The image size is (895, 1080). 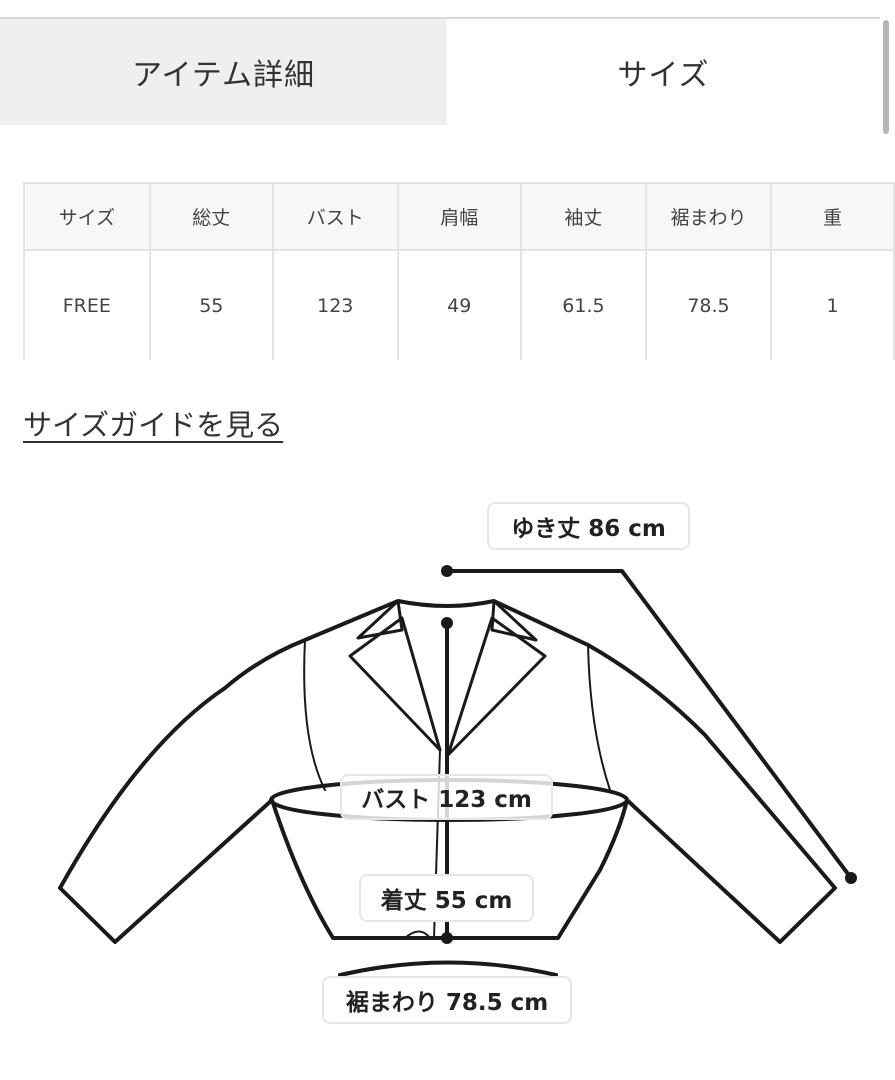 I want to click on yuki-start-dot, so click(x=447, y=571).